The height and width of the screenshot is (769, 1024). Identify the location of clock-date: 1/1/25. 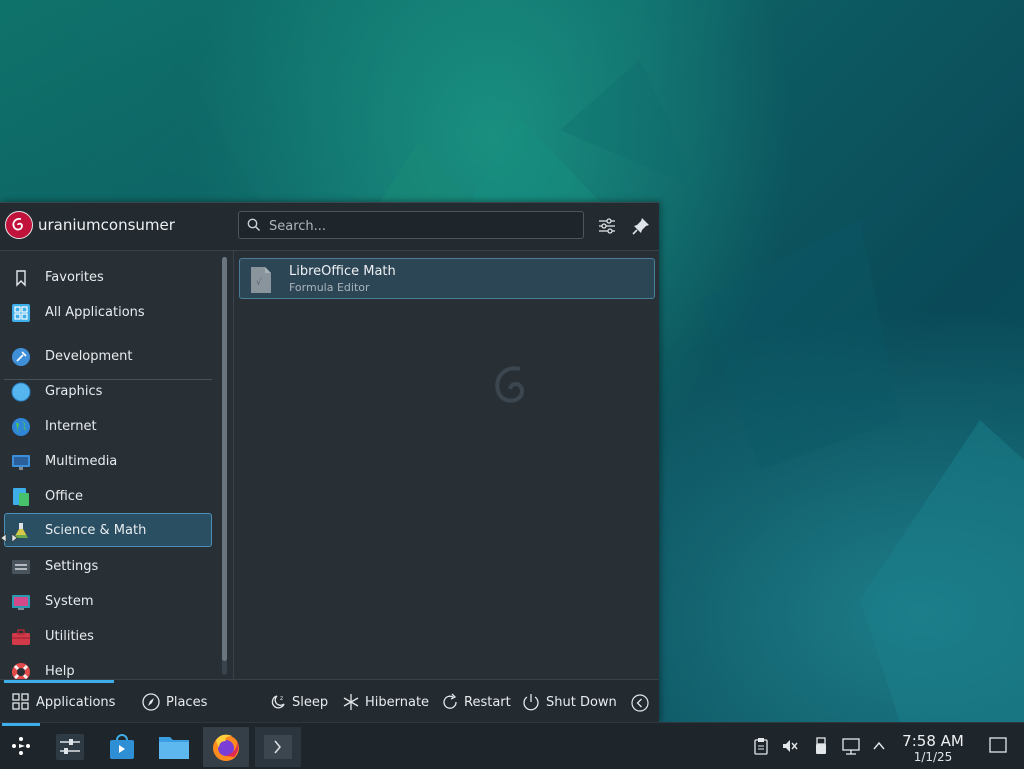
(933, 757).